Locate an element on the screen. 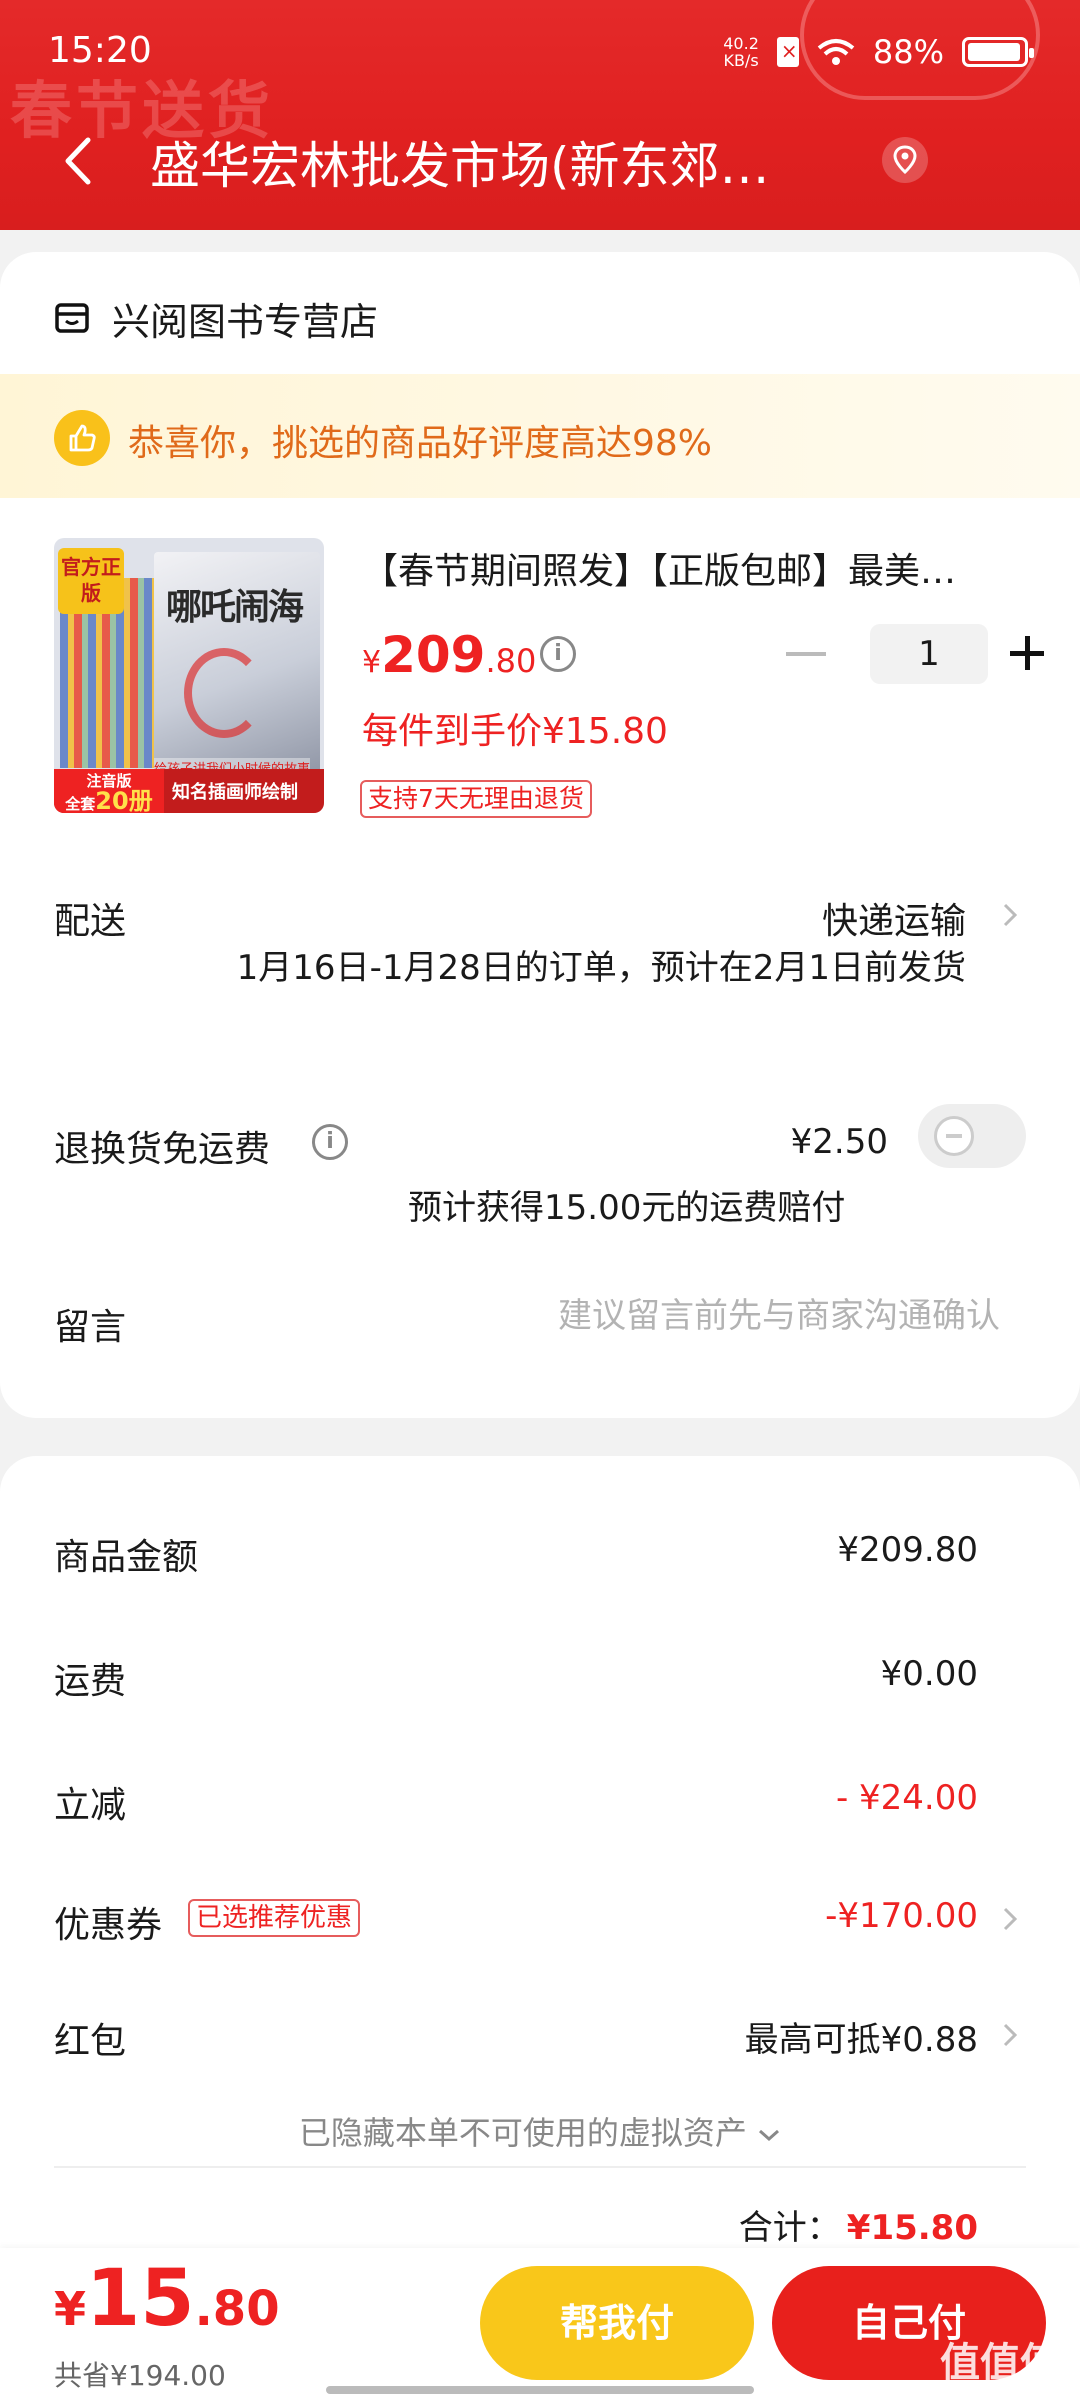 This screenshot has width=1080, height=2400. status-time: 15:20 is located at coordinates (100, 50).